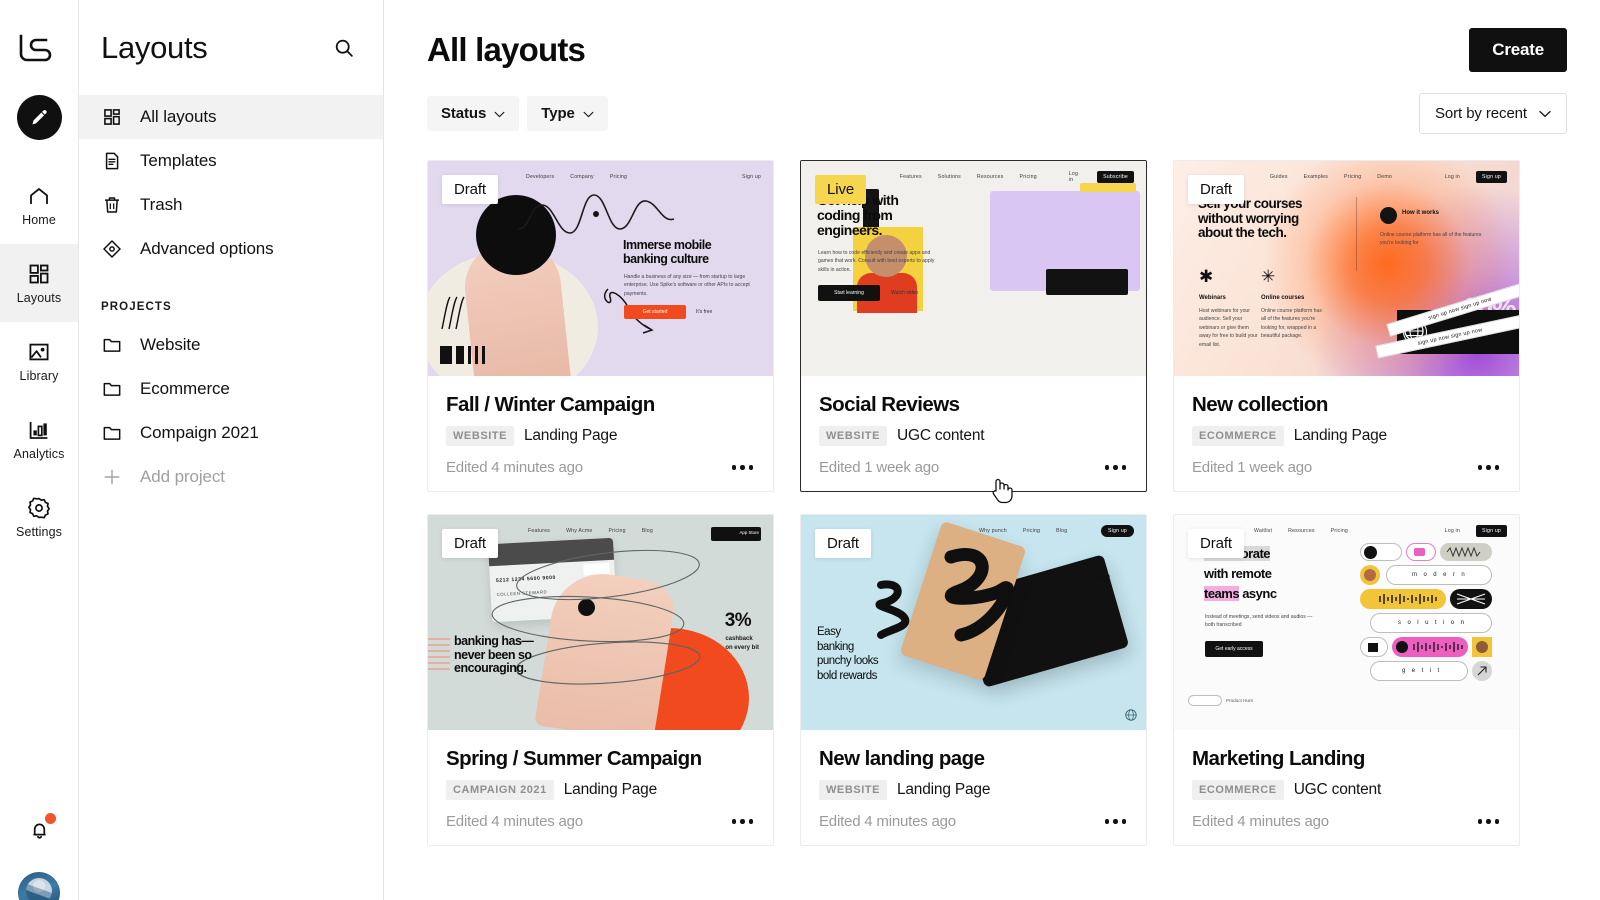  I want to click on create-button: Create, so click(1518, 50).